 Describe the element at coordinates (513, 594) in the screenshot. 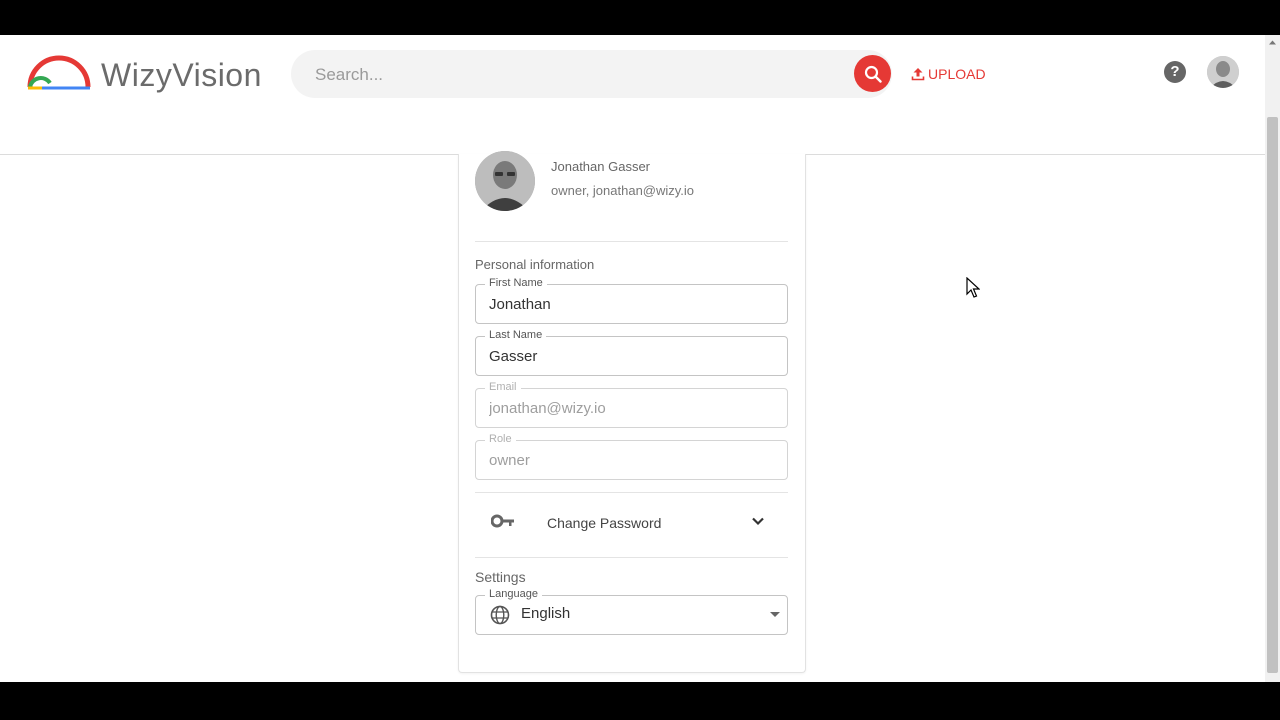

I see `language-label: Language` at that location.